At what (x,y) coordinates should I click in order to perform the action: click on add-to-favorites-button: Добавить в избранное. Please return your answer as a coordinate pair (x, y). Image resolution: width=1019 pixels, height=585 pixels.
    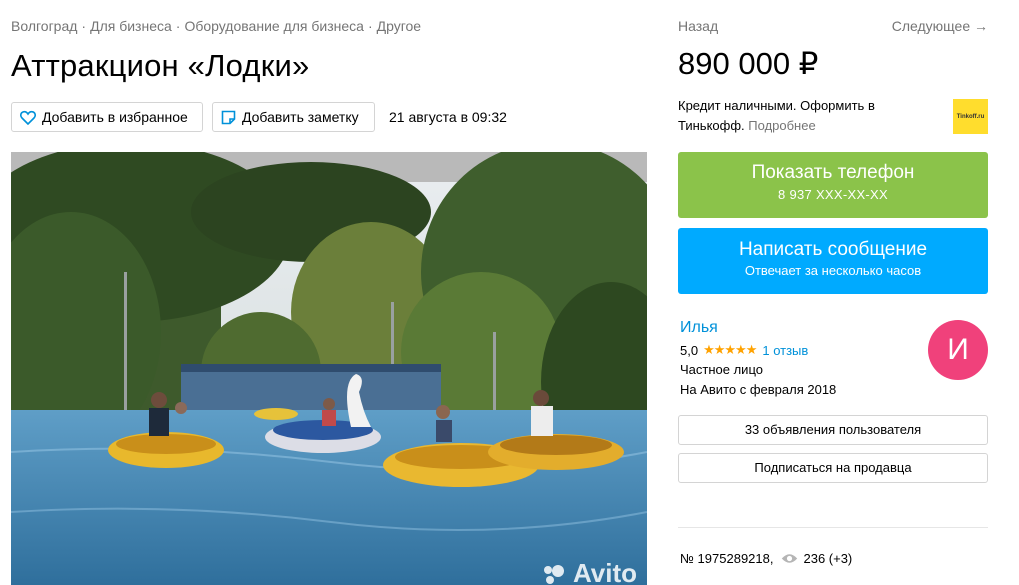
    Looking at the image, I should click on (107, 117).